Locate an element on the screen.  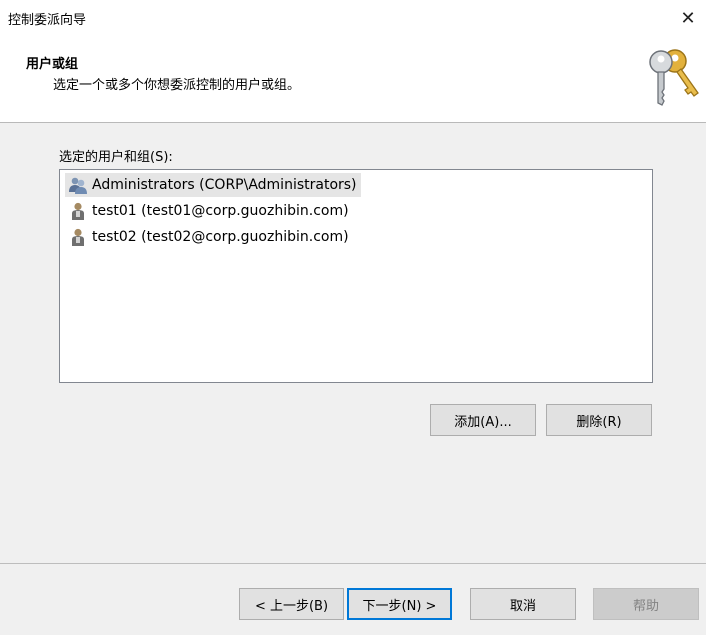
help-button: 帮助 is located at coordinates (646, 604).